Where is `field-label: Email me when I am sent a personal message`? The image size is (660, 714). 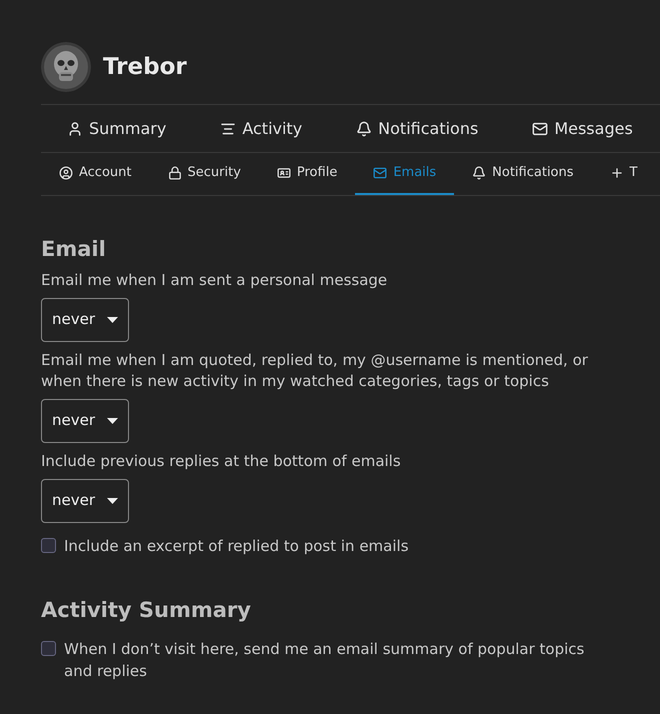
field-label: Email me when I am sent a personal message is located at coordinates (214, 280).